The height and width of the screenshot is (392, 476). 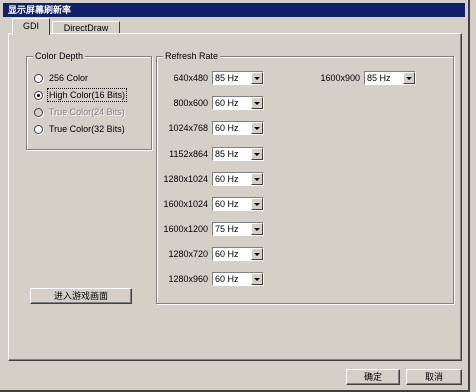 I want to click on color-depth-legend: Color Depth, so click(x=59, y=56).